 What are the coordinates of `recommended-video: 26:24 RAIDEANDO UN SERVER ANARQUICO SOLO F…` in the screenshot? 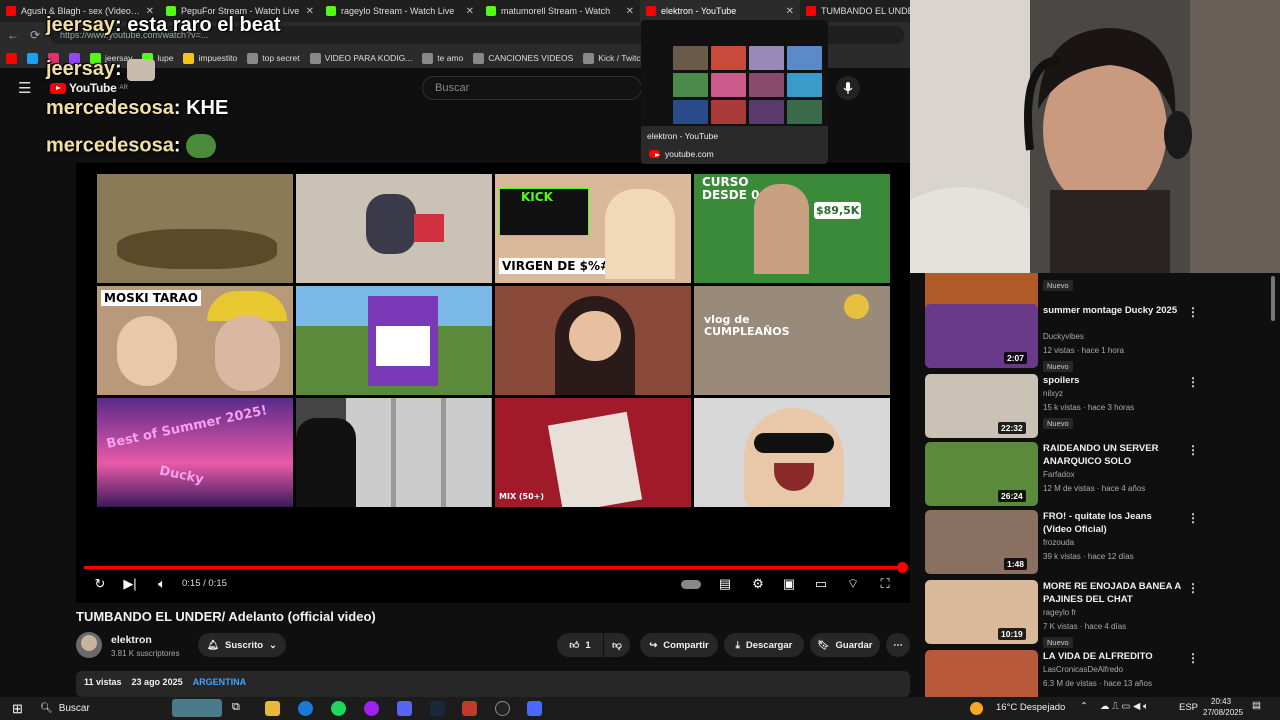 It's located at (1095, 474).